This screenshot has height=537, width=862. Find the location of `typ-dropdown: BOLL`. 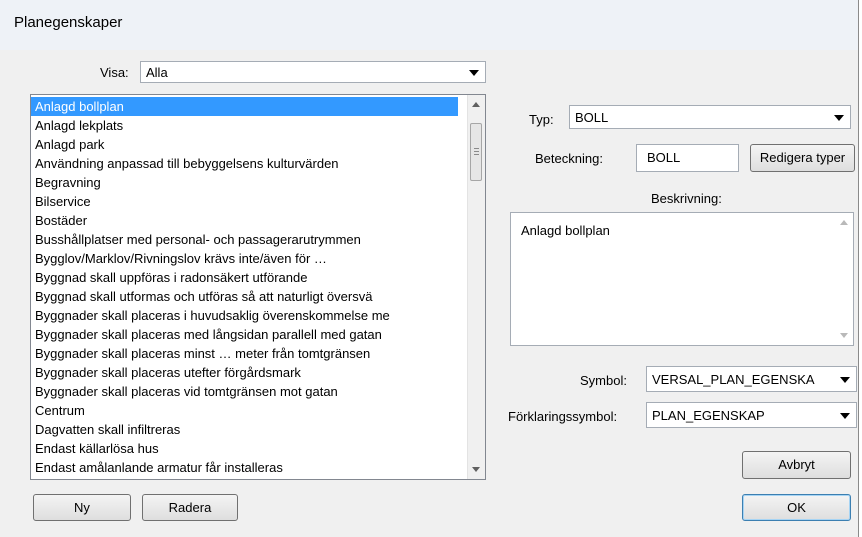

typ-dropdown: BOLL is located at coordinates (710, 117).